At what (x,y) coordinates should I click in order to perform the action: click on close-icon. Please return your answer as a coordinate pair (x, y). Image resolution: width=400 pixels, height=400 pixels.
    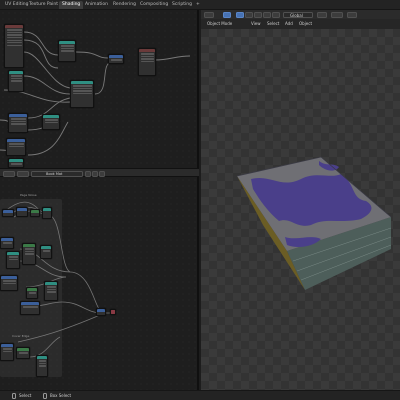
    Looking at the image, I should click on (102, 173).